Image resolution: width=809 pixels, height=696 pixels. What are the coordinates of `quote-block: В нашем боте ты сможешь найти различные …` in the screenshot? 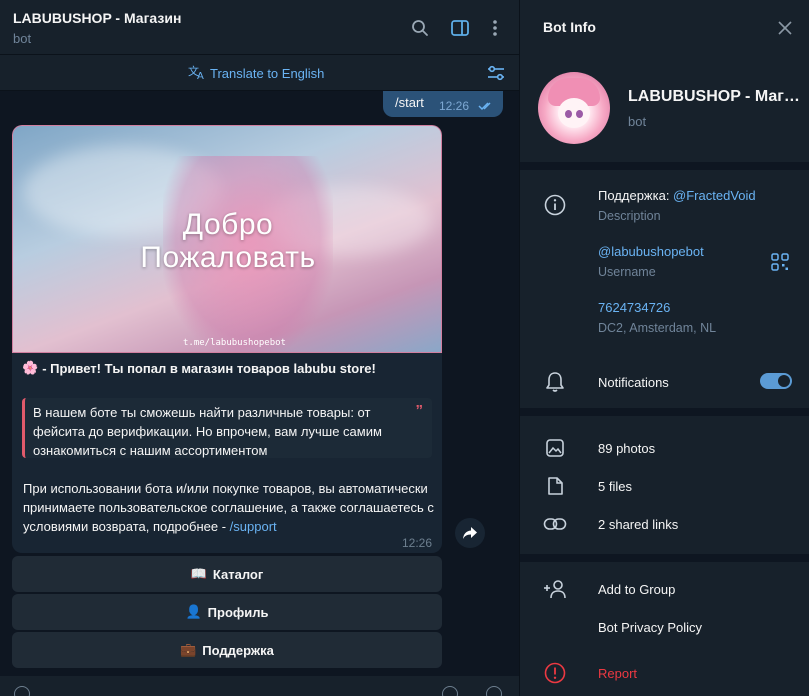 It's located at (227, 428).